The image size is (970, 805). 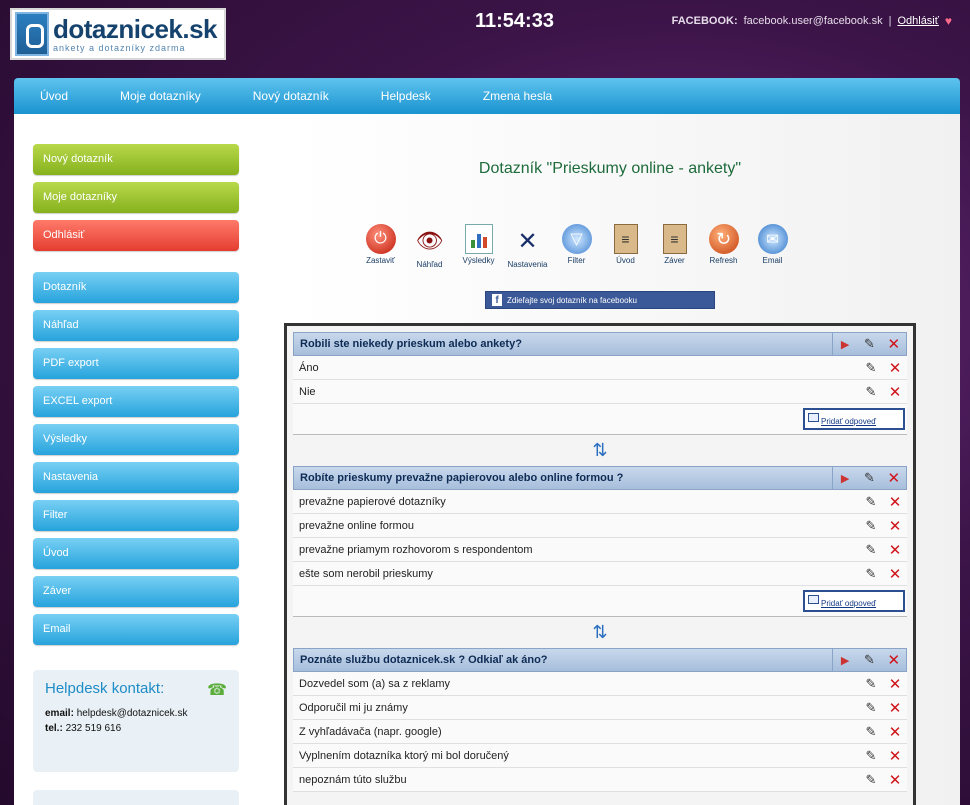 What do you see at coordinates (600, 780) in the screenshot?
I see `answer-row: nepoznám túto službu ✎ ✕` at bounding box center [600, 780].